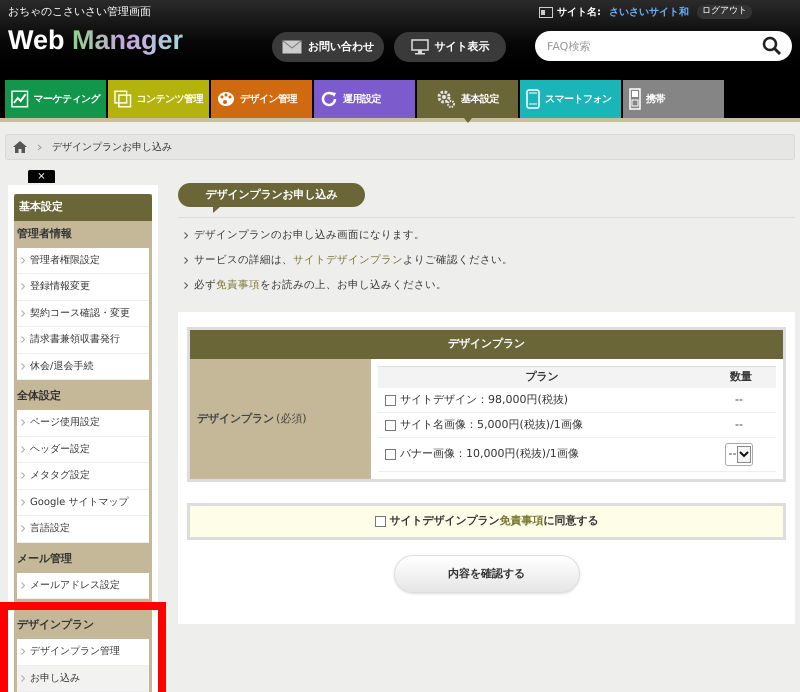  What do you see at coordinates (83, 313) in the screenshot?
I see `sidebar-item: 契約コース確認・変更` at bounding box center [83, 313].